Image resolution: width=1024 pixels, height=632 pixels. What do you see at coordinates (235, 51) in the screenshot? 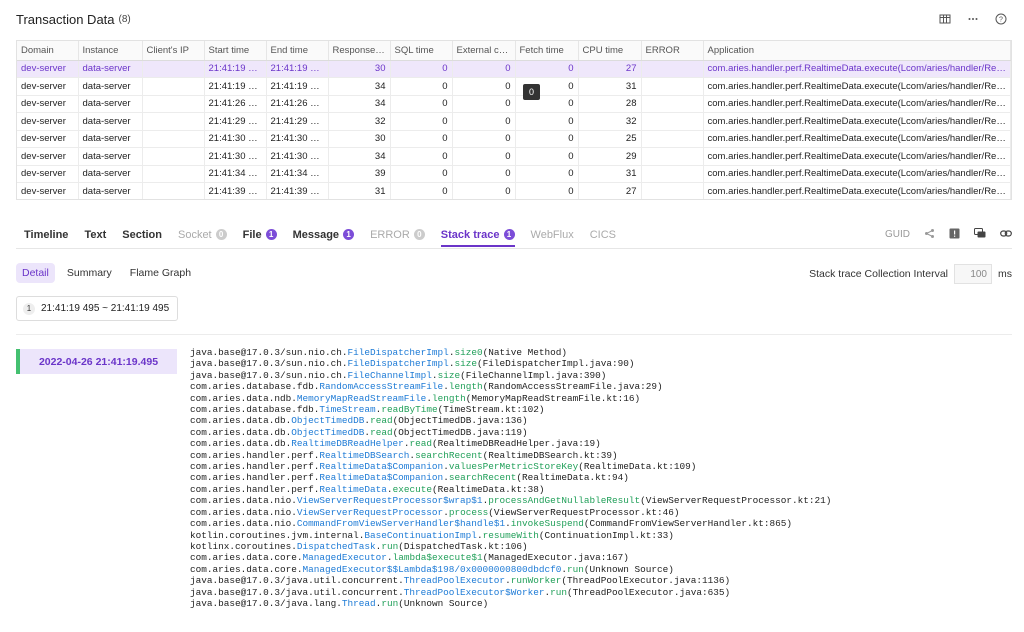
I see `column-header: Start time` at bounding box center [235, 51].